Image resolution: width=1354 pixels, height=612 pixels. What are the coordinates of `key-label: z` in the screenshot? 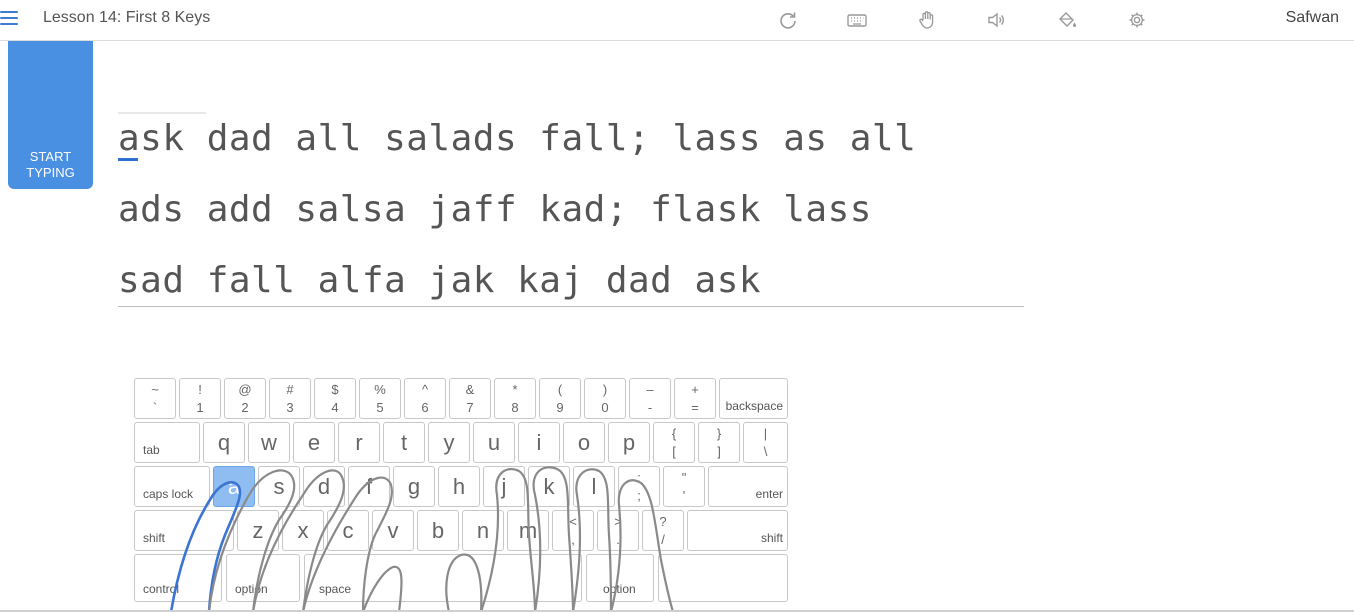 It's located at (258, 530).